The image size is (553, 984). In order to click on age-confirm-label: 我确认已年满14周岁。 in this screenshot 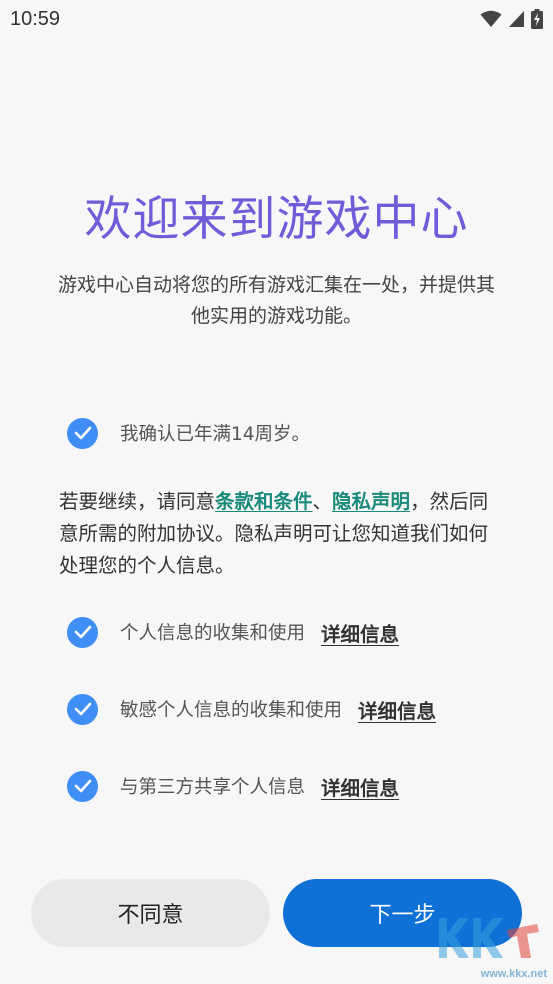, I will do `click(215, 434)`.